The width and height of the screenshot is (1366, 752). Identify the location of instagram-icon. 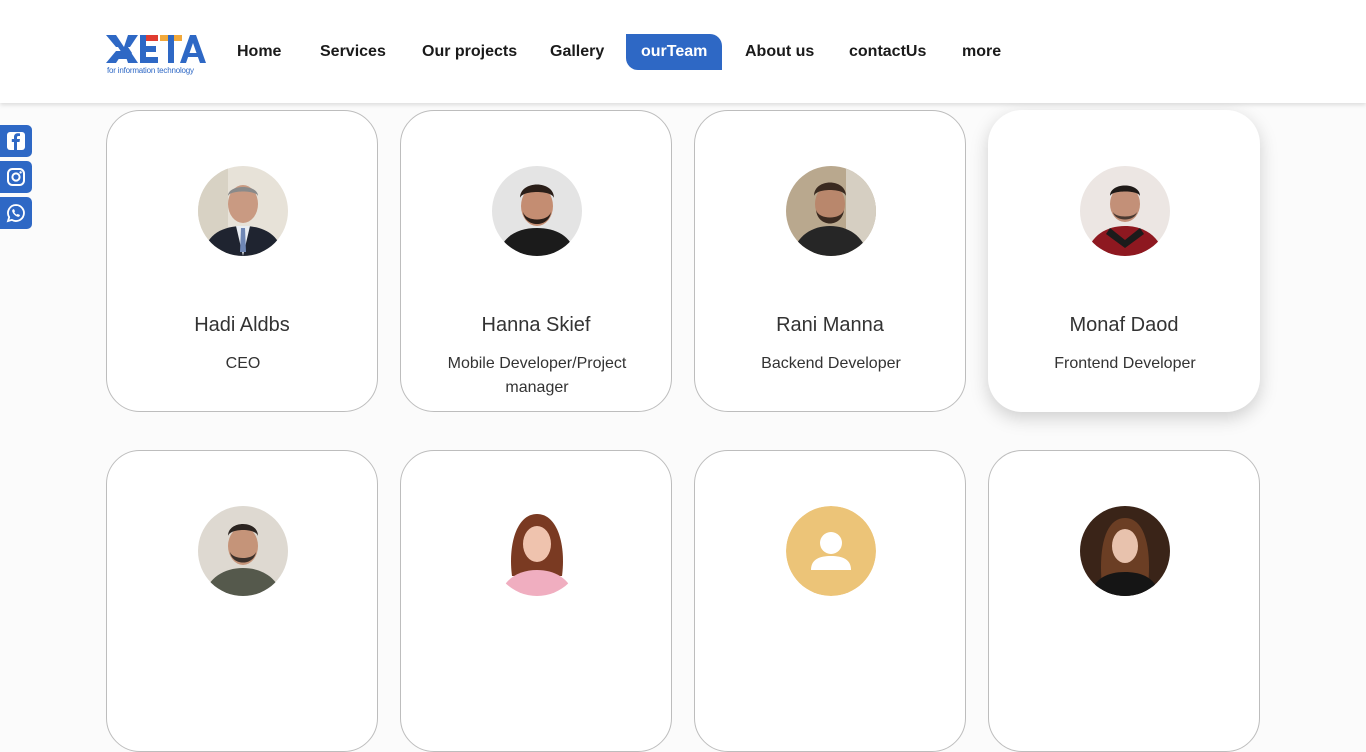
(16, 177).